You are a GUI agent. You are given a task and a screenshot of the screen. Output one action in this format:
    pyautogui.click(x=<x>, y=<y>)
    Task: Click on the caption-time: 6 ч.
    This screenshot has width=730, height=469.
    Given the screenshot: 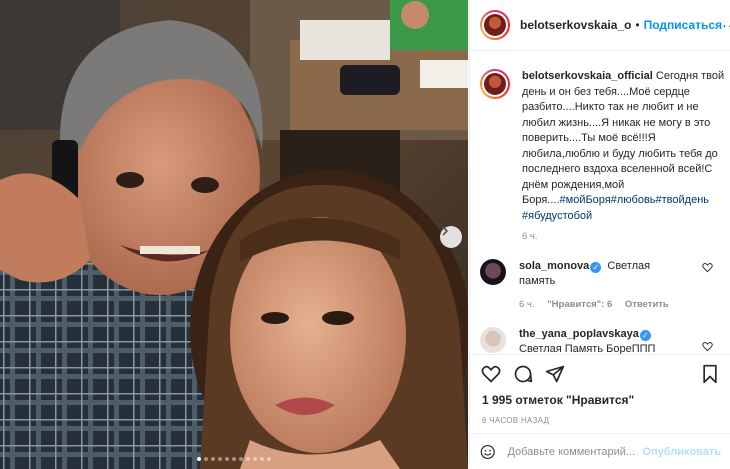 What is the action you would take?
    pyautogui.click(x=624, y=236)
    